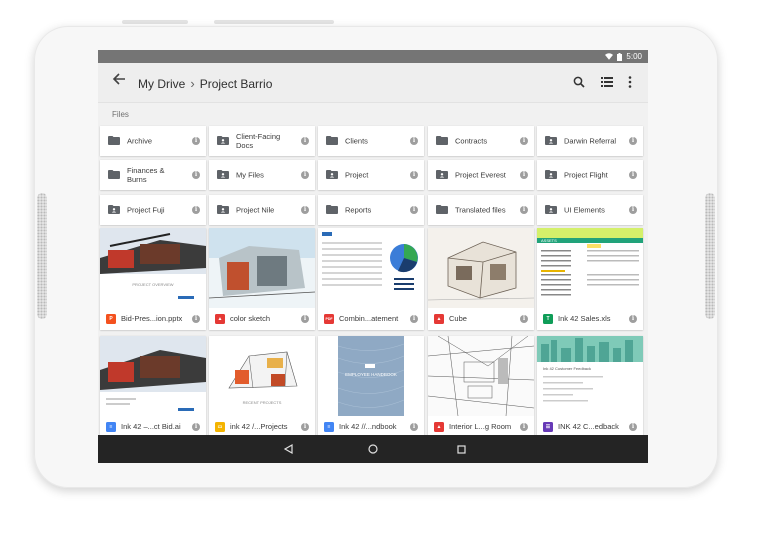 The width and height of the screenshot is (768, 536). I want to click on file-name: Combin...atement, so click(369, 318).